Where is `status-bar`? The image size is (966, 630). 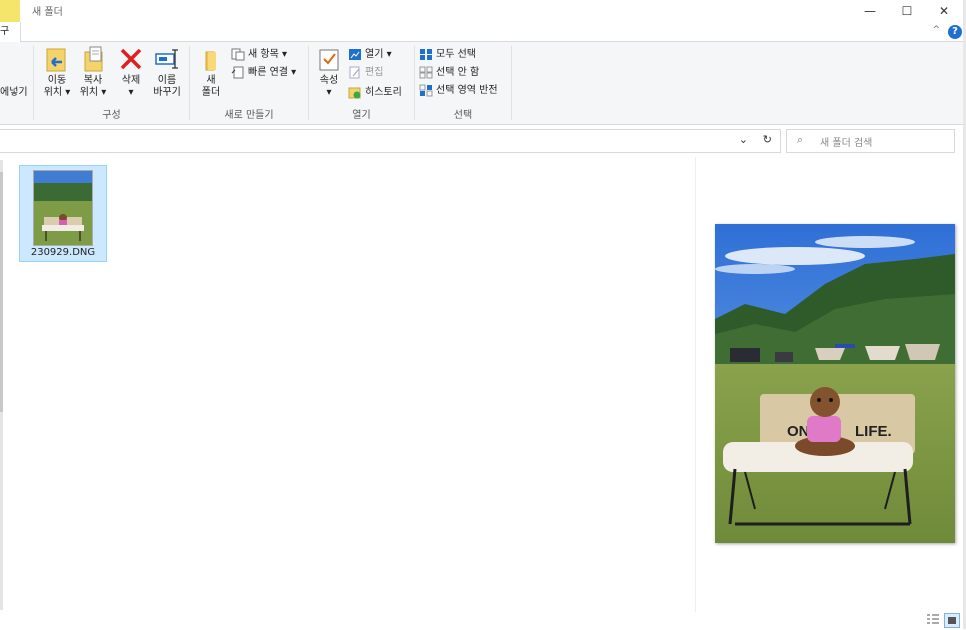
status-bar is located at coordinates (483, 620).